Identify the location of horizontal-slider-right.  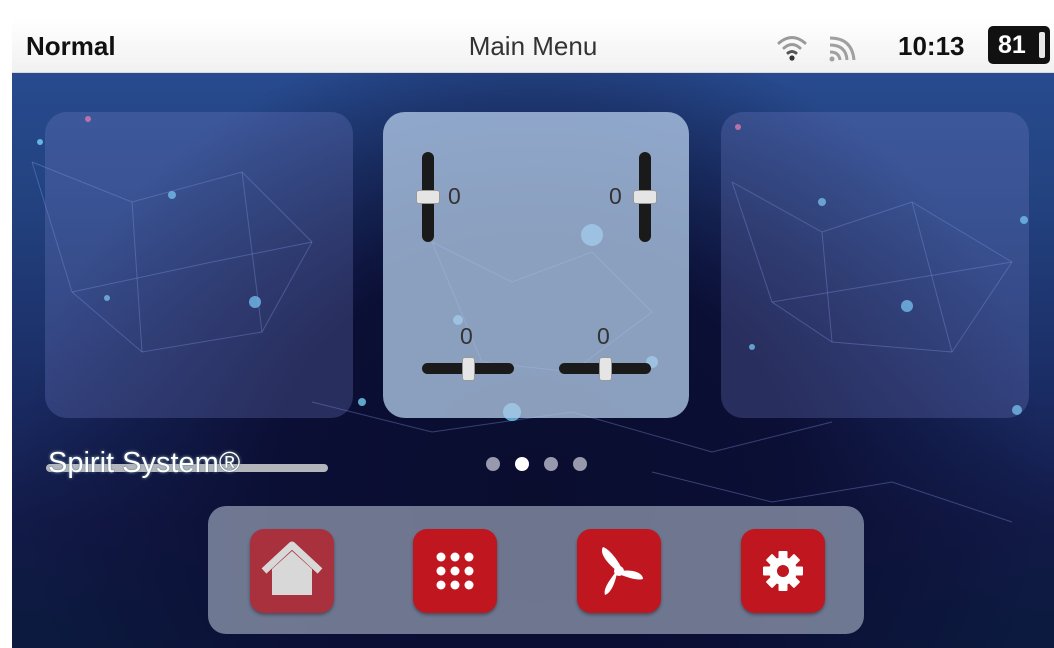
(605, 369).